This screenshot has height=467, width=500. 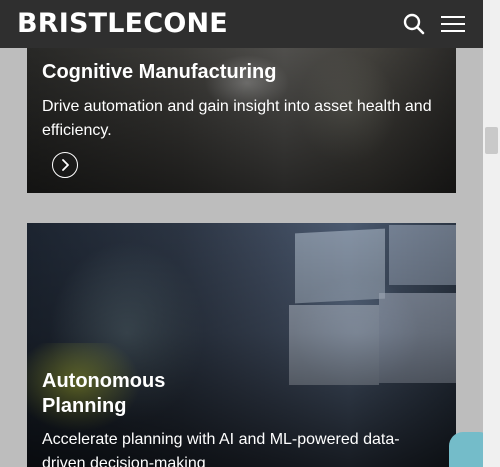 What do you see at coordinates (122, 24) in the screenshot?
I see `brand-logo: BRISTLECONE` at bounding box center [122, 24].